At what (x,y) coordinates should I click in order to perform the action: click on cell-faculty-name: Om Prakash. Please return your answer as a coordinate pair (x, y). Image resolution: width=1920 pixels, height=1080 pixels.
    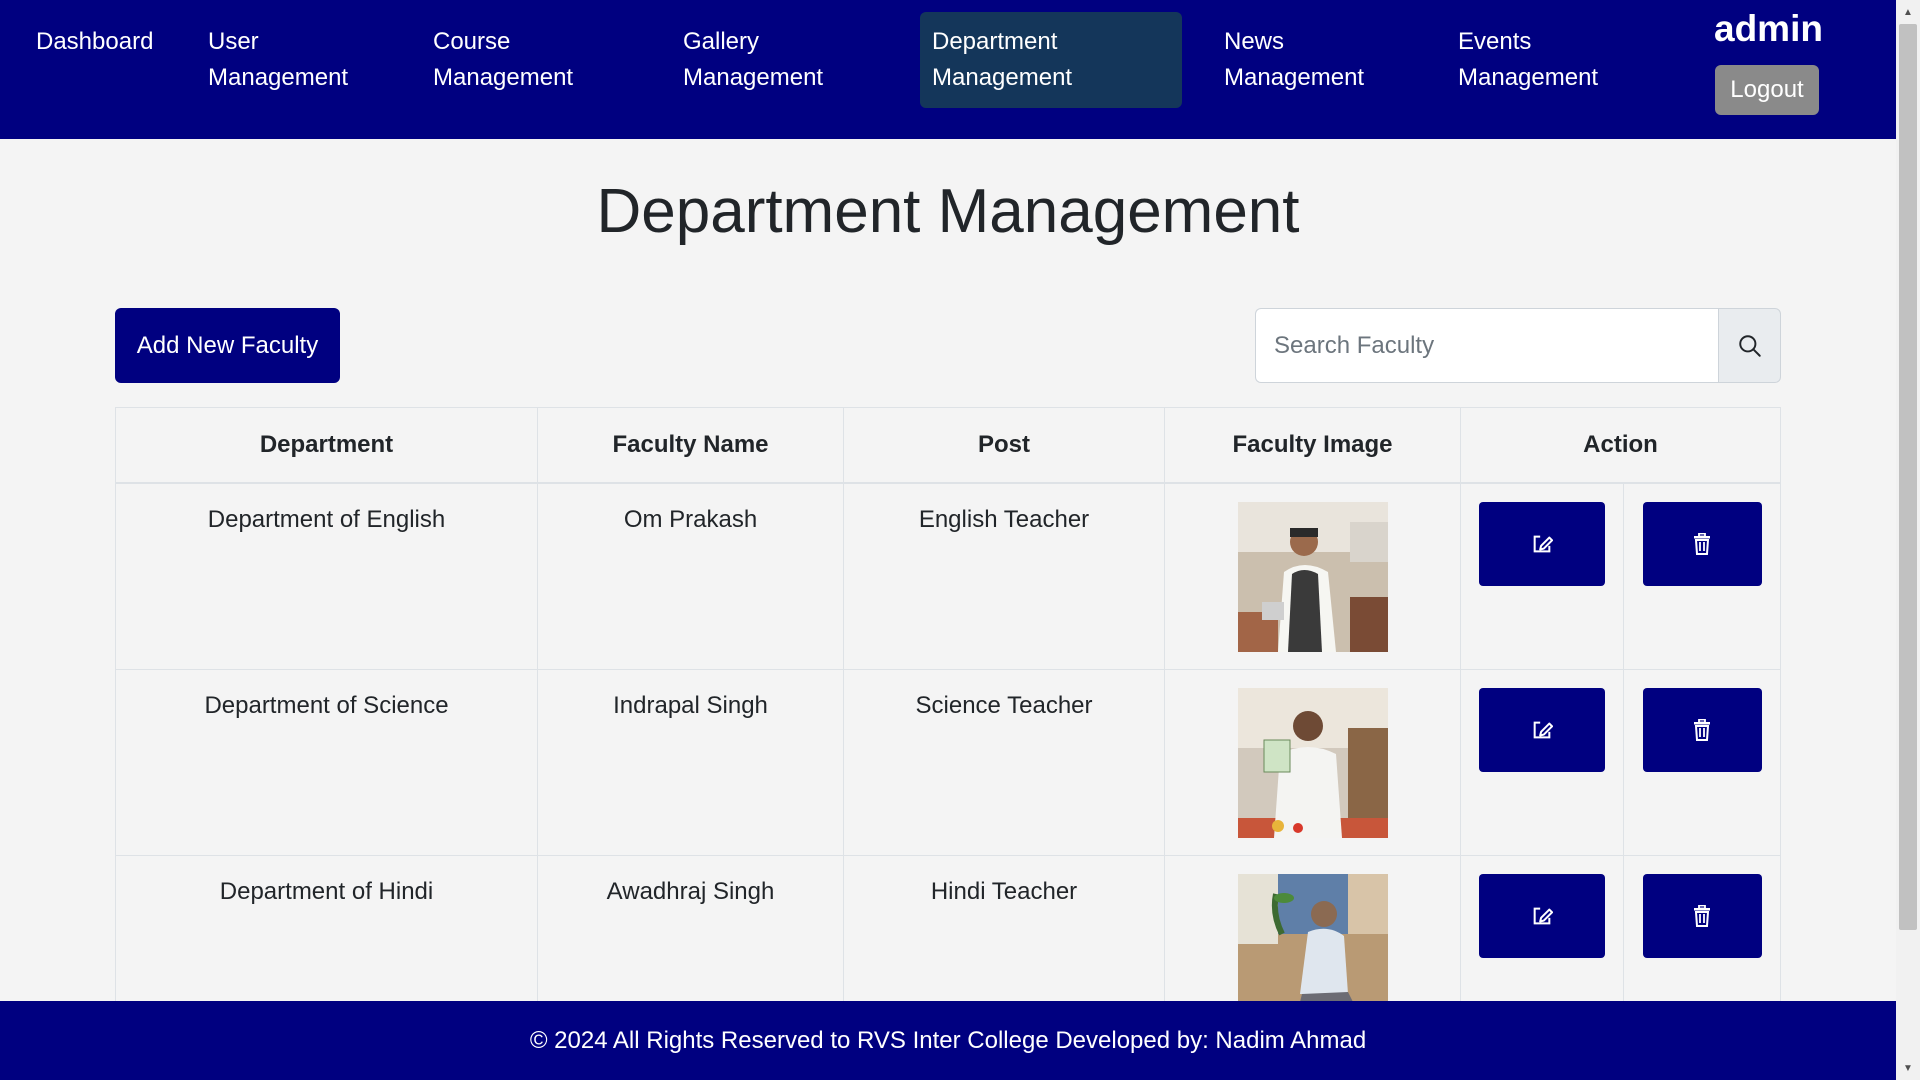
    Looking at the image, I should click on (690, 576).